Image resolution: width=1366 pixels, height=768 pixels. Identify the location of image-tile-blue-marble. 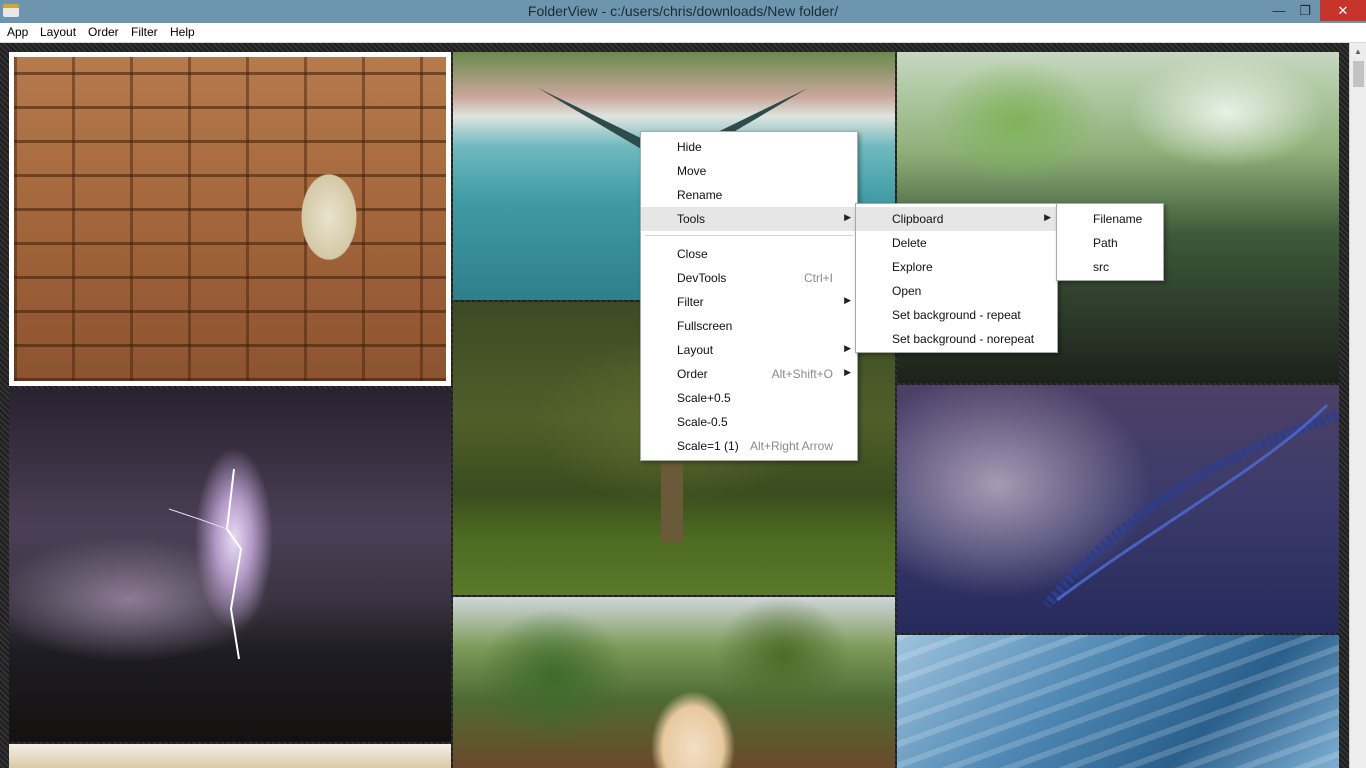
(1118, 701).